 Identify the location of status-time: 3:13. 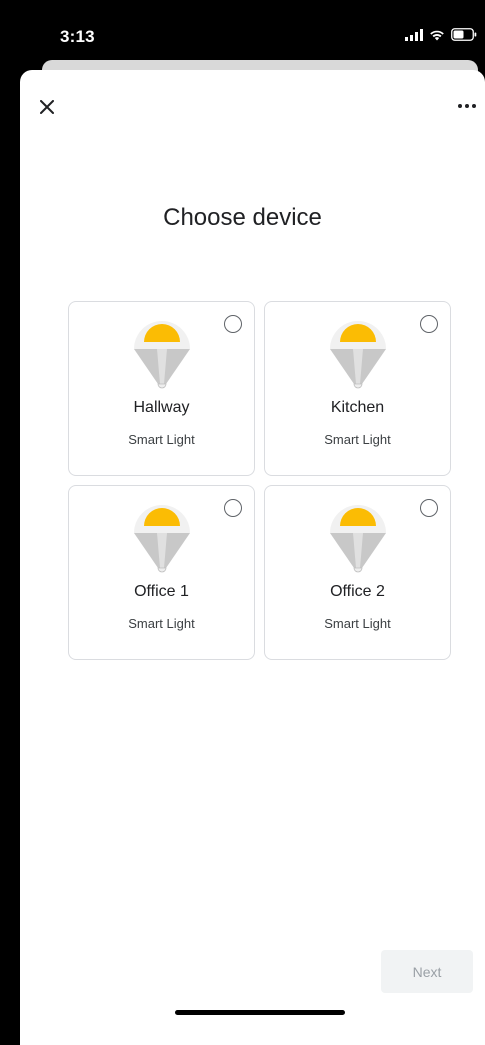
(77, 36).